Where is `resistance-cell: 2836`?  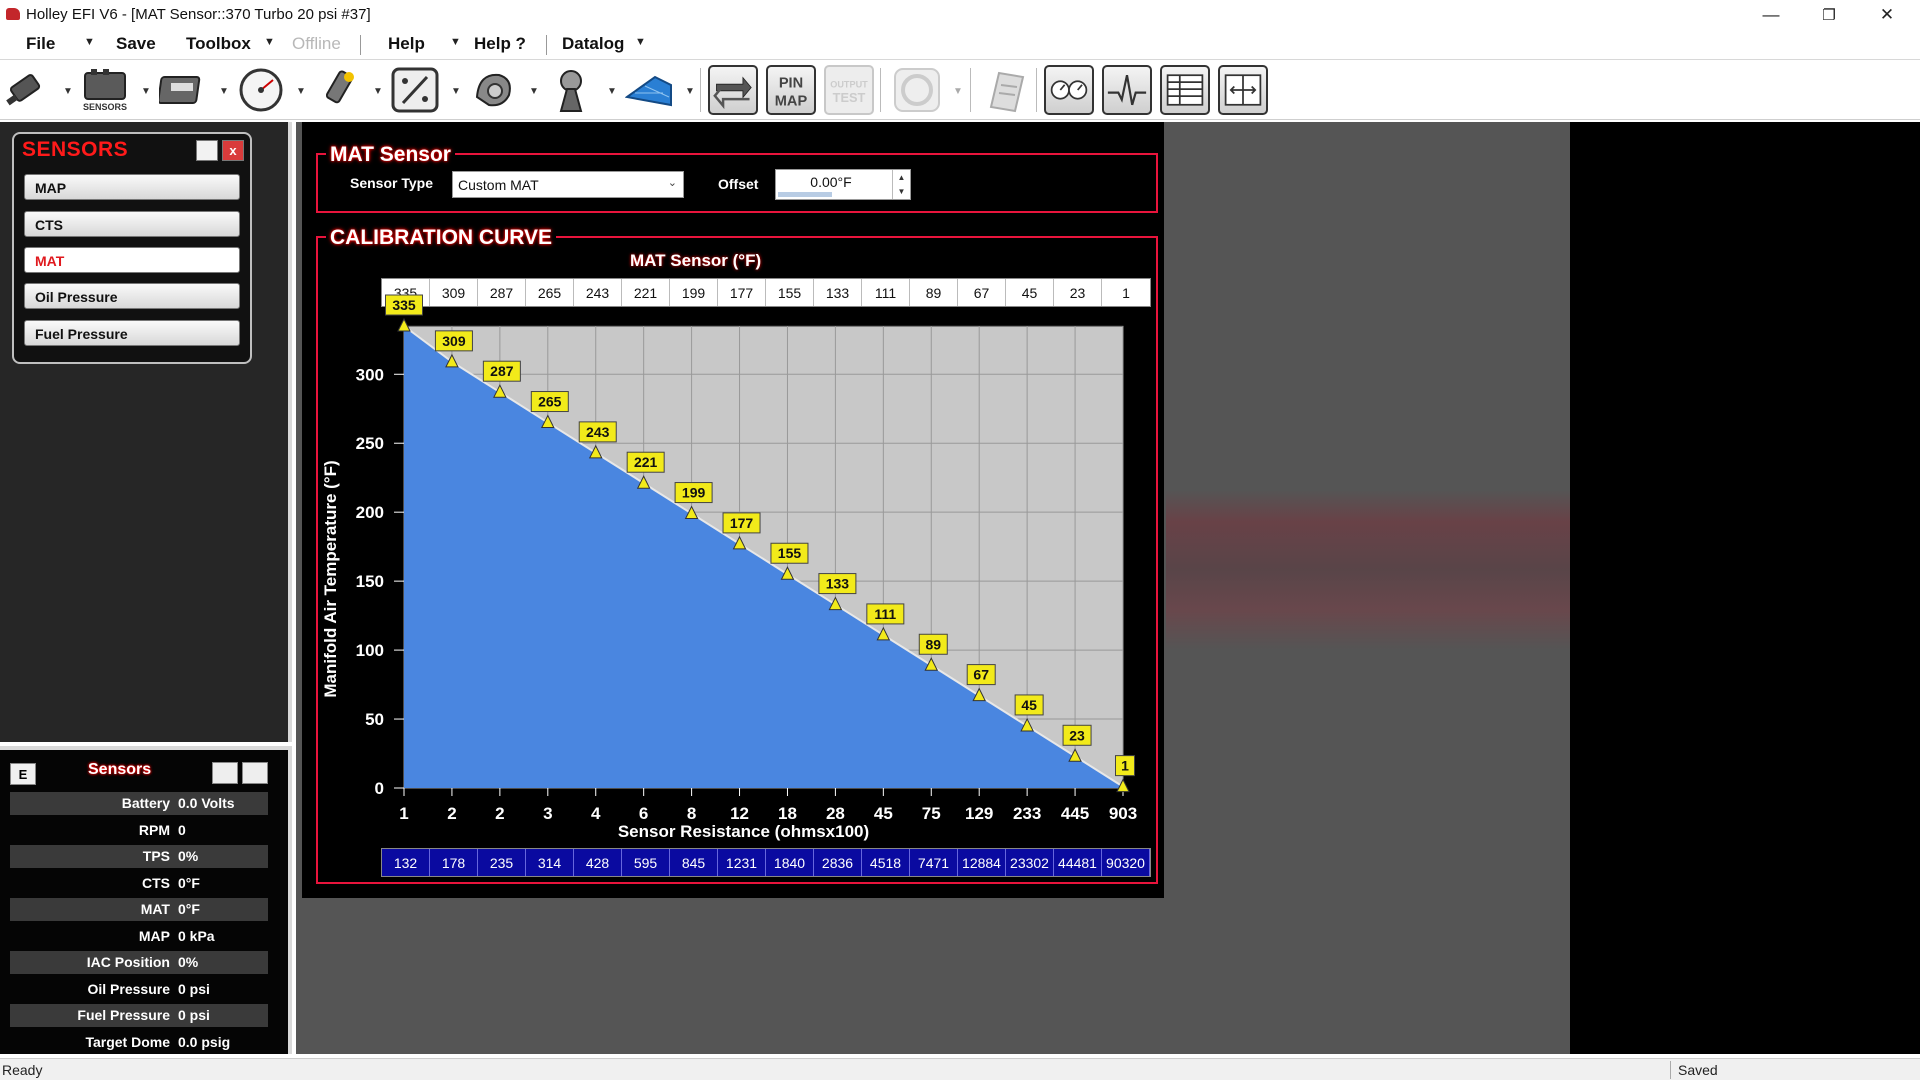 resistance-cell: 2836 is located at coordinates (838, 862).